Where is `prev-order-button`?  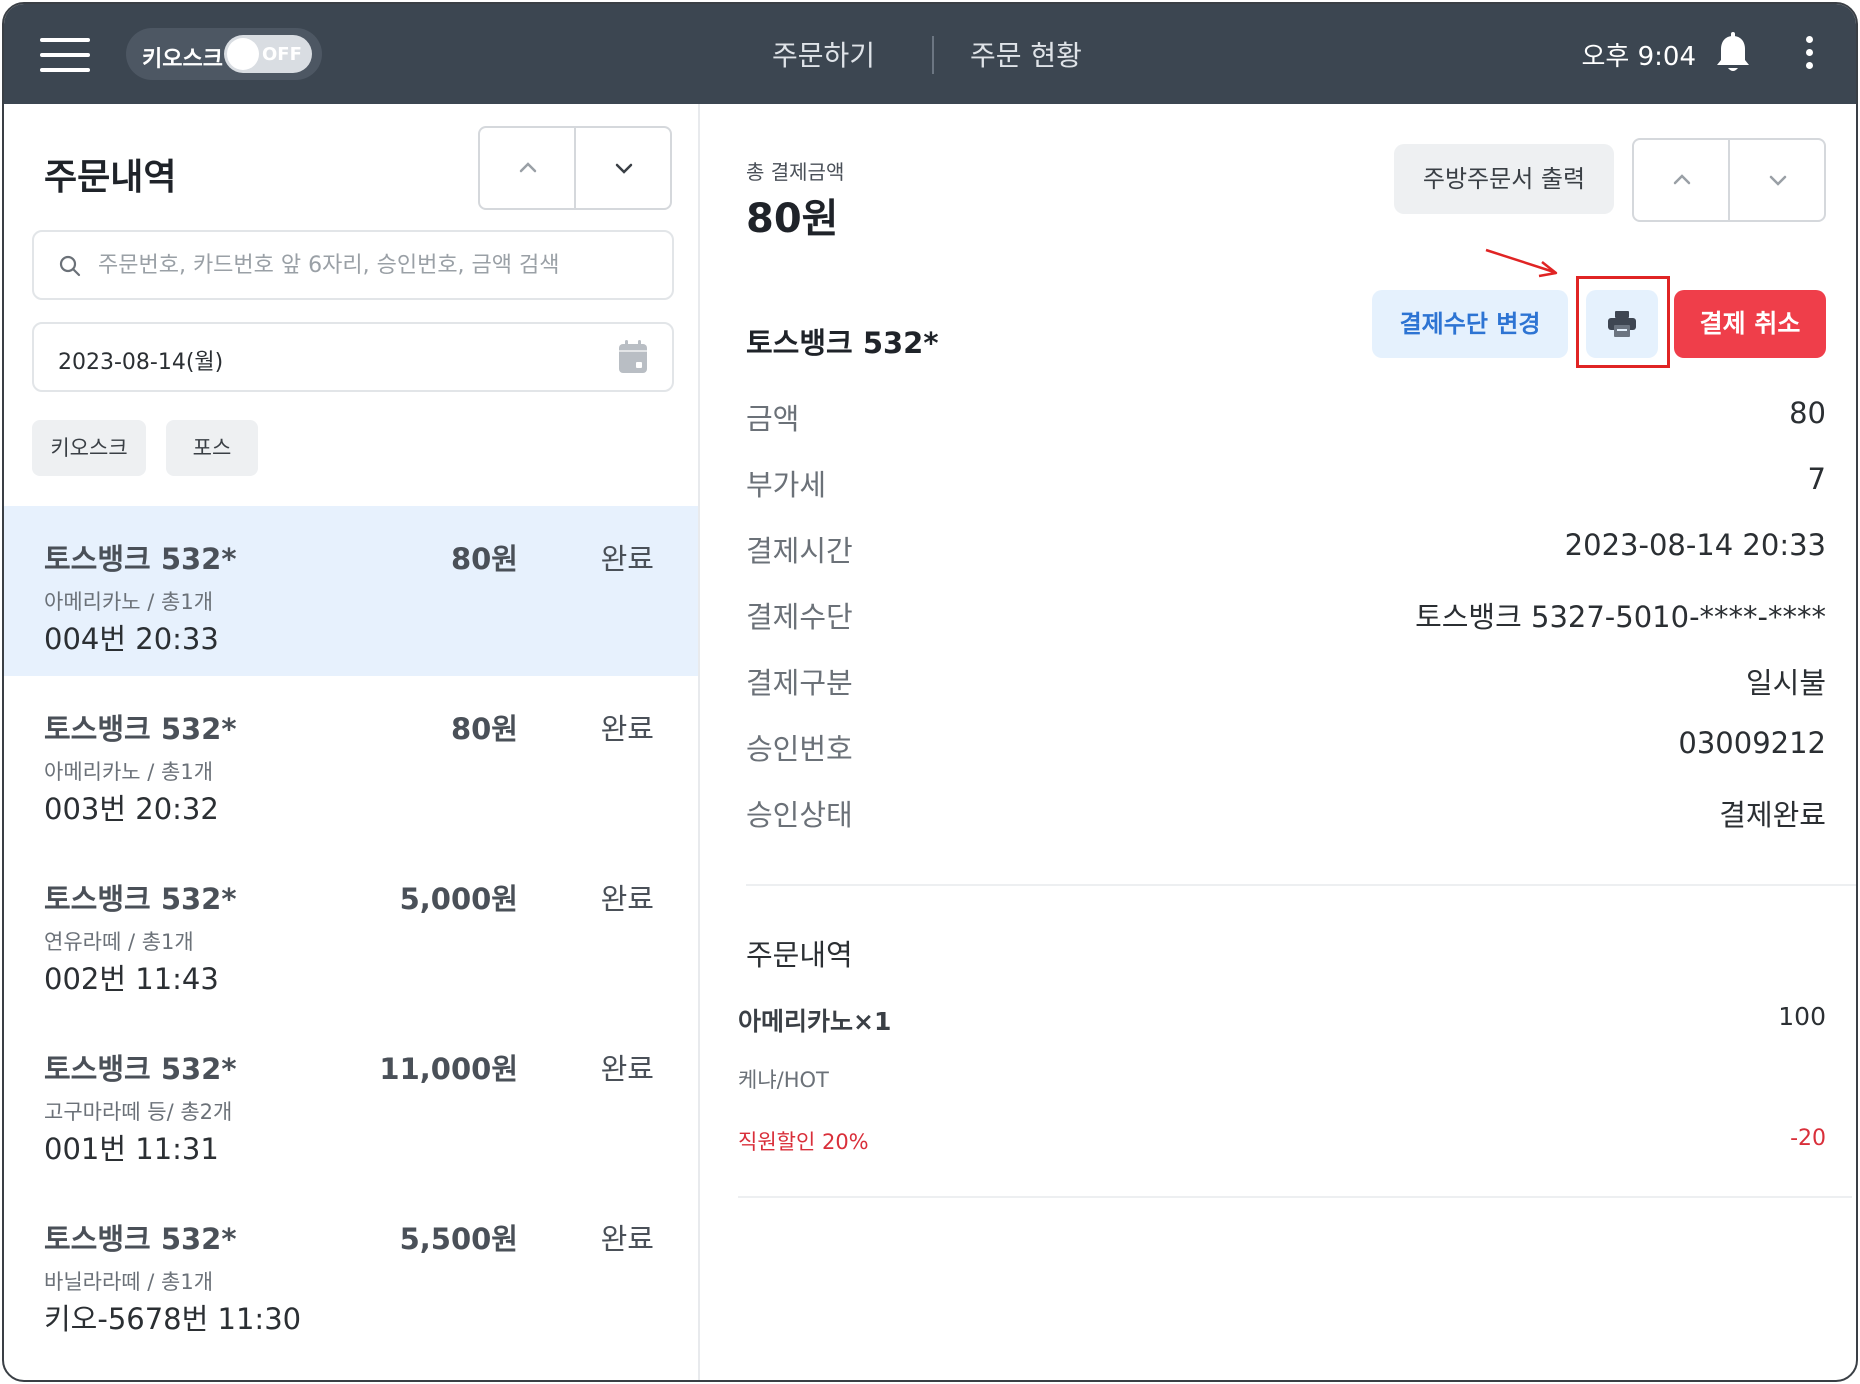 prev-order-button is located at coordinates (1682, 180).